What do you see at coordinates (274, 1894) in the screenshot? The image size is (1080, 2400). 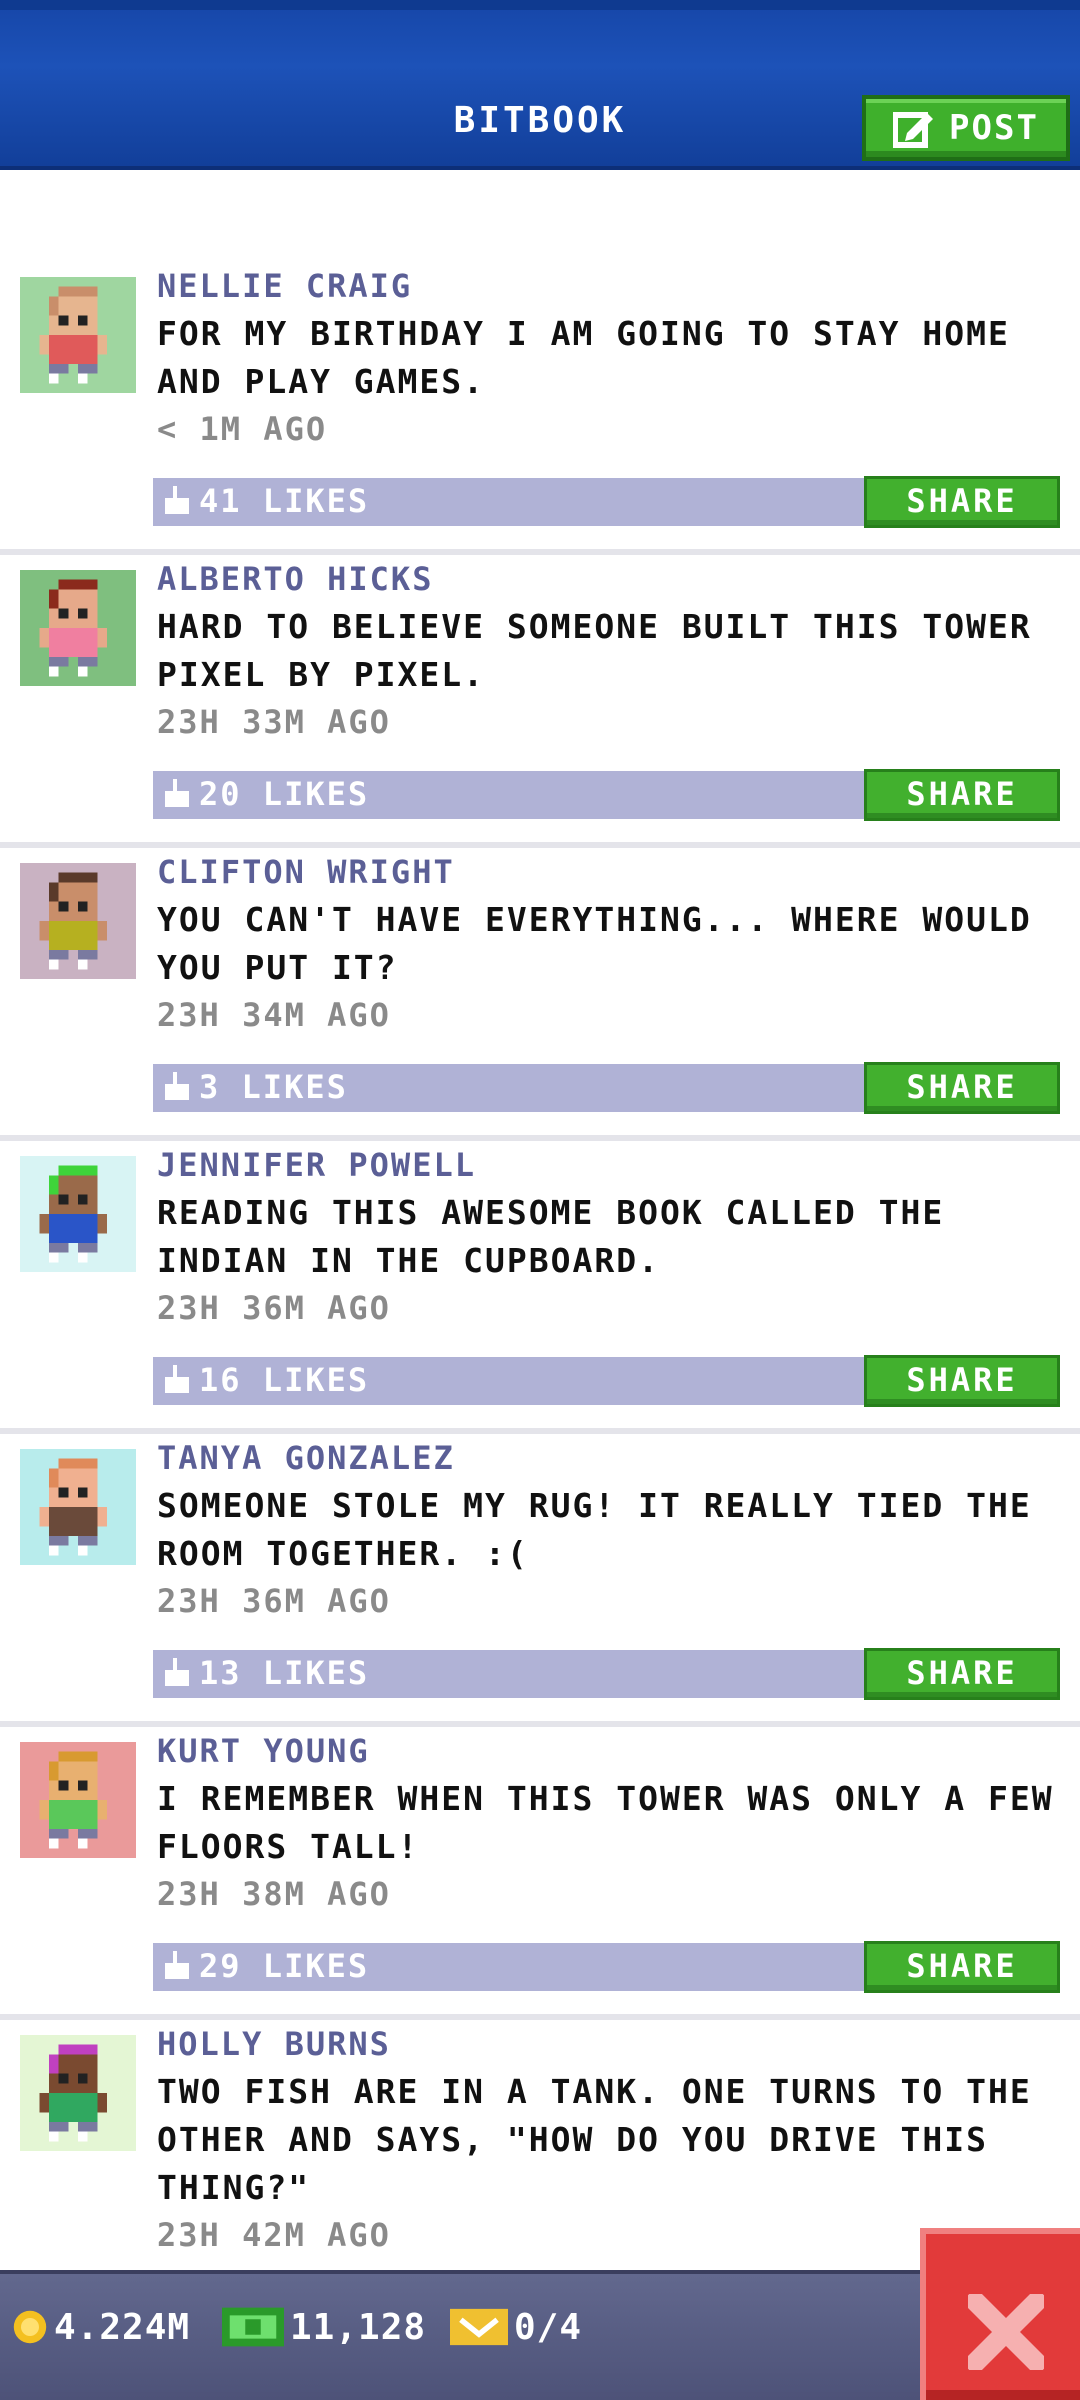 I see `post-timestamp: 23H 38M AGO` at bounding box center [274, 1894].